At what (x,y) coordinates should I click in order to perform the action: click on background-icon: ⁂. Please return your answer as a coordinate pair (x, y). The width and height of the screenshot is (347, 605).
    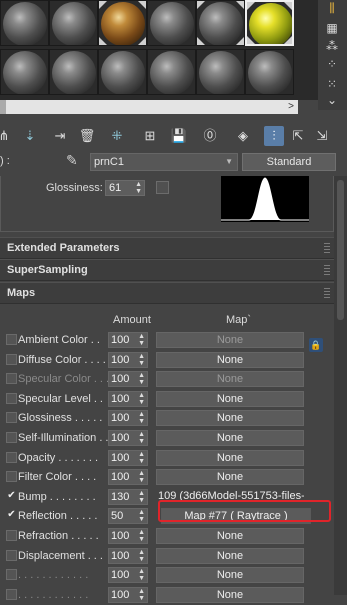
    Looking at the image, I should click on (332, 46).